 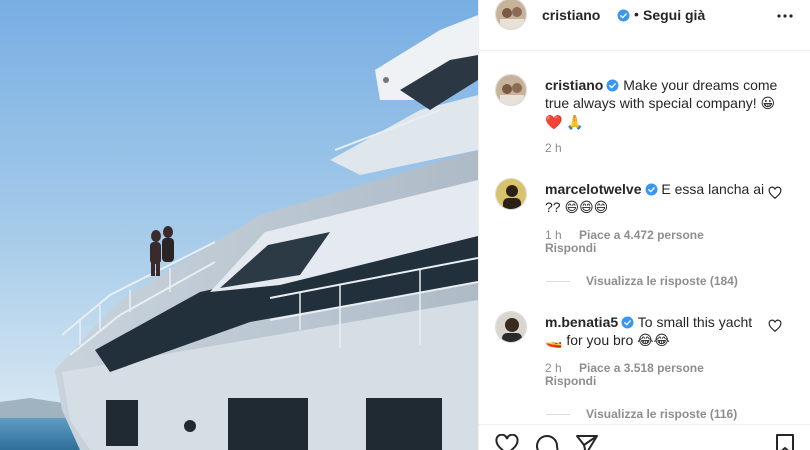 What do you see at coordinates (653, 341) in the screenshot?
I see `comment-emojis: 😂😂` at bounding box center [653, 341].